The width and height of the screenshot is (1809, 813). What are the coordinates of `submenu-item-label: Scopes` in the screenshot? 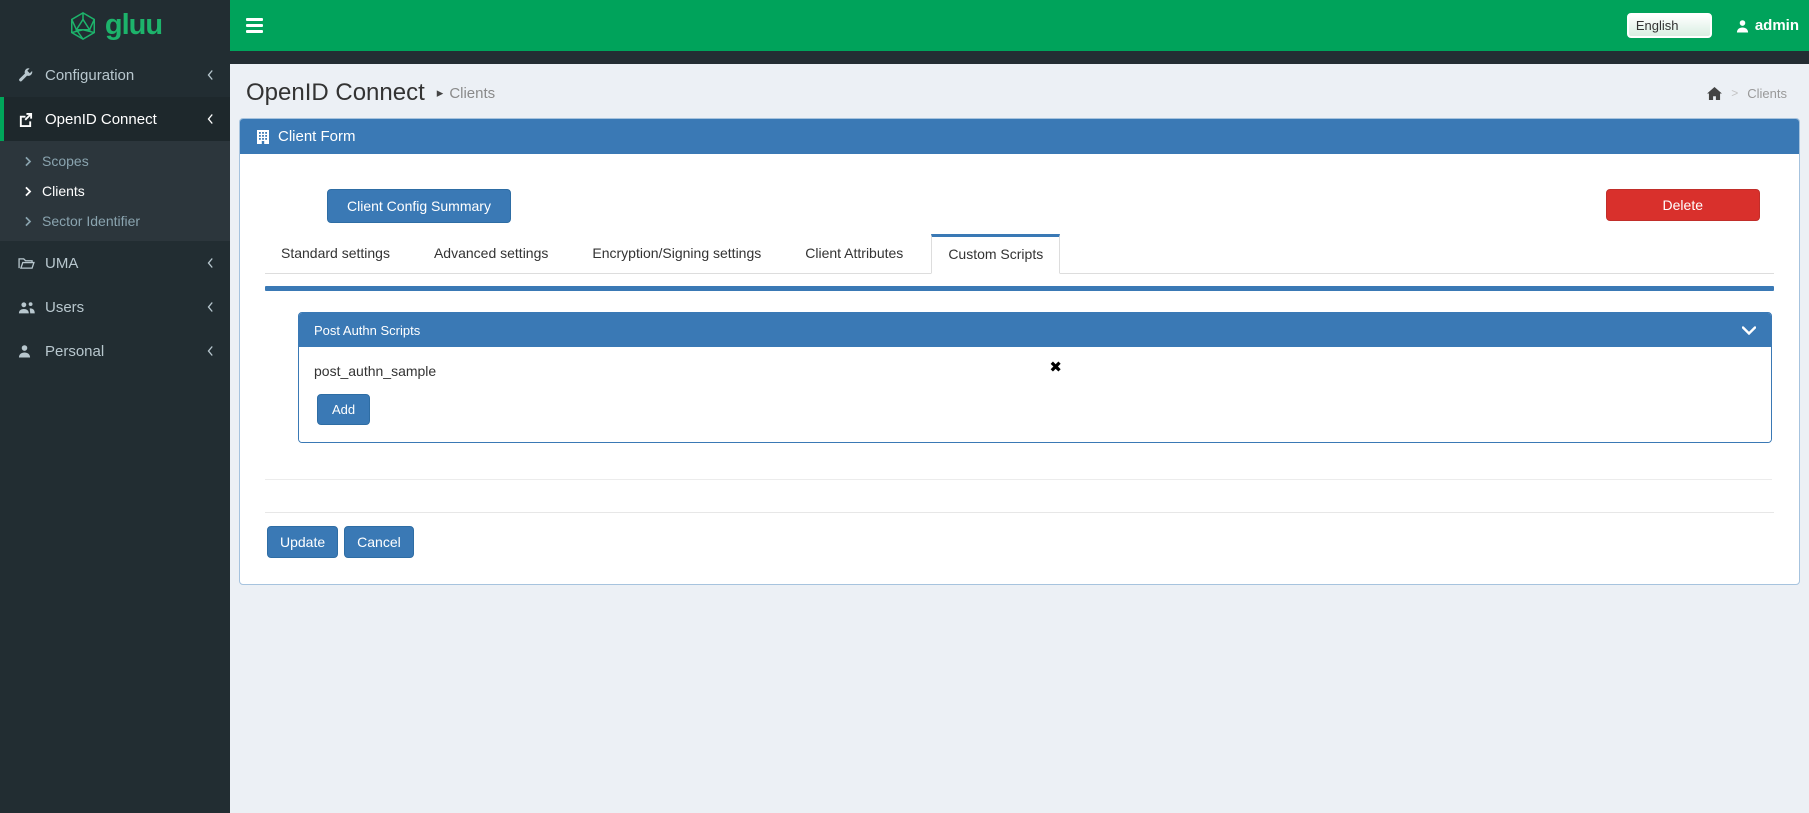 It's located at (65, 161).